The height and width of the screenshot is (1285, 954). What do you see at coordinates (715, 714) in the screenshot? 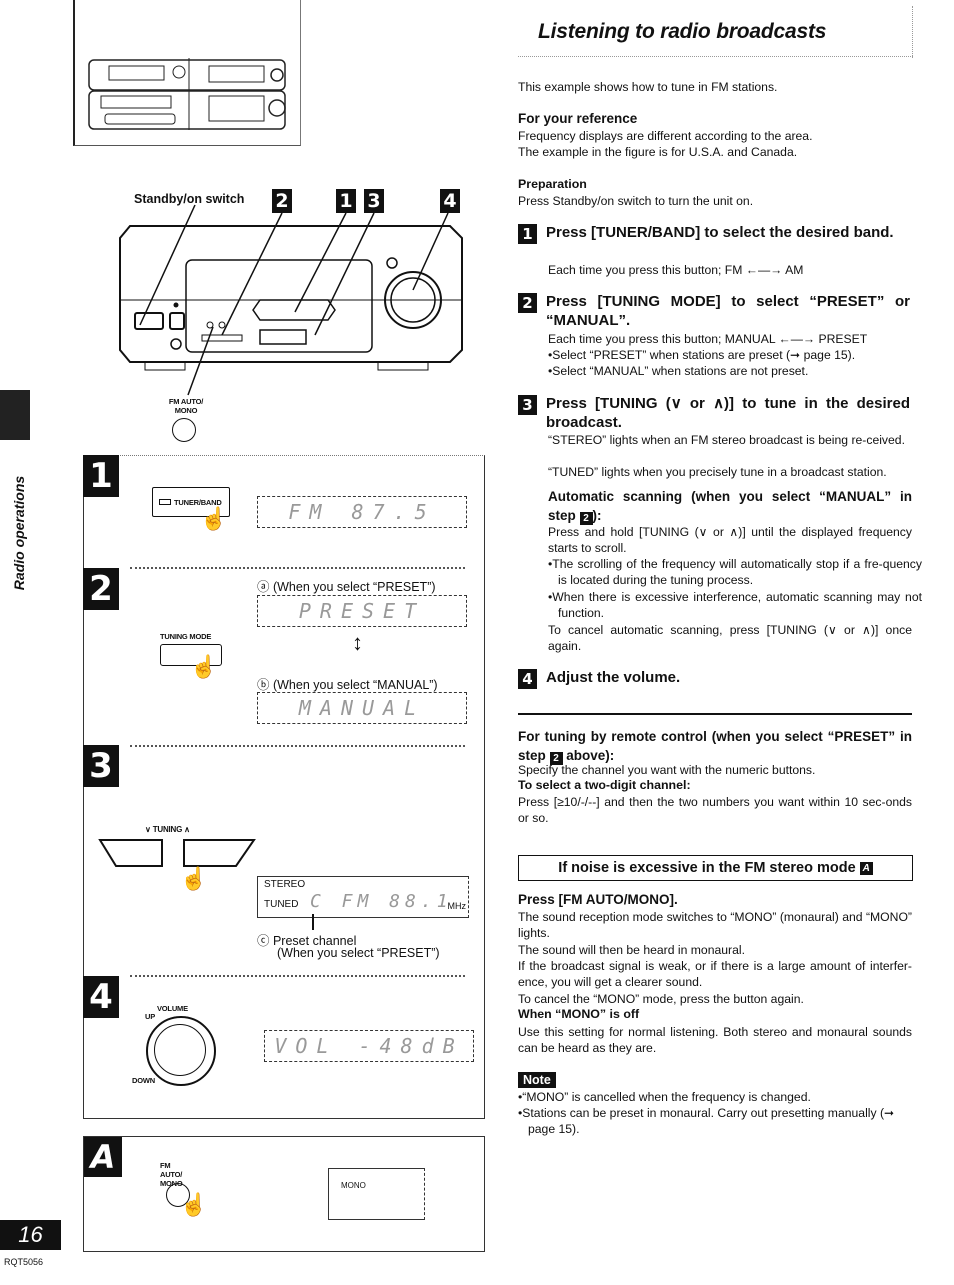
I see `section-rule` at bounding box center [715, 714].